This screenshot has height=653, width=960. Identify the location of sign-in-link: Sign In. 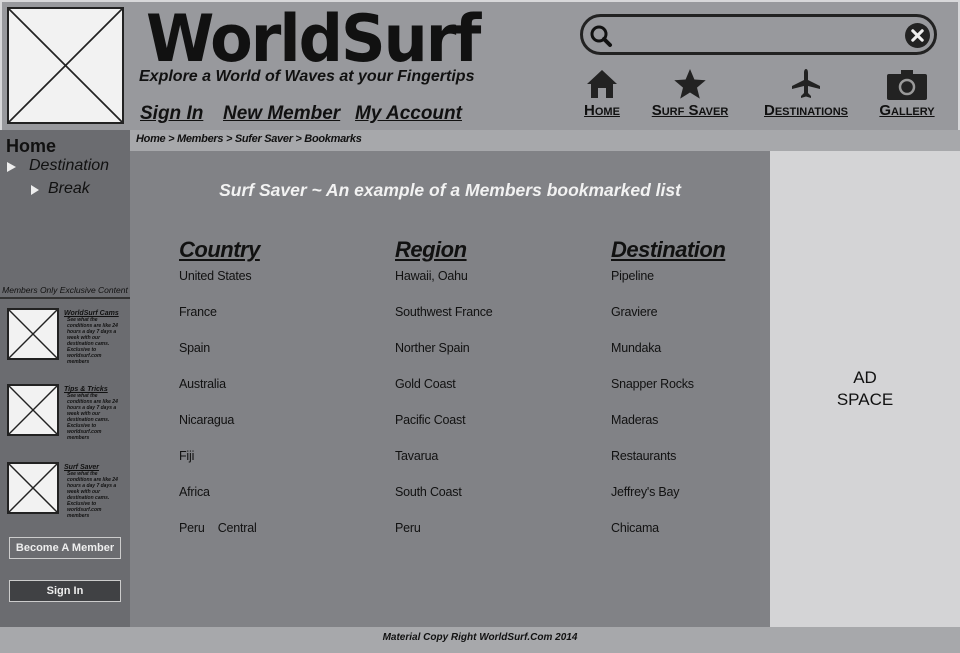
(171, 114).